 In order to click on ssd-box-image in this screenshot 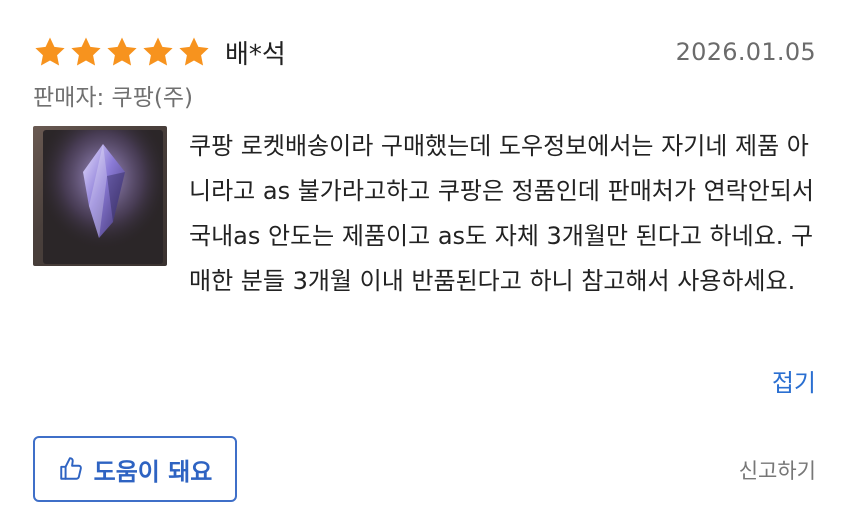, I will do `click(103, 197)`.